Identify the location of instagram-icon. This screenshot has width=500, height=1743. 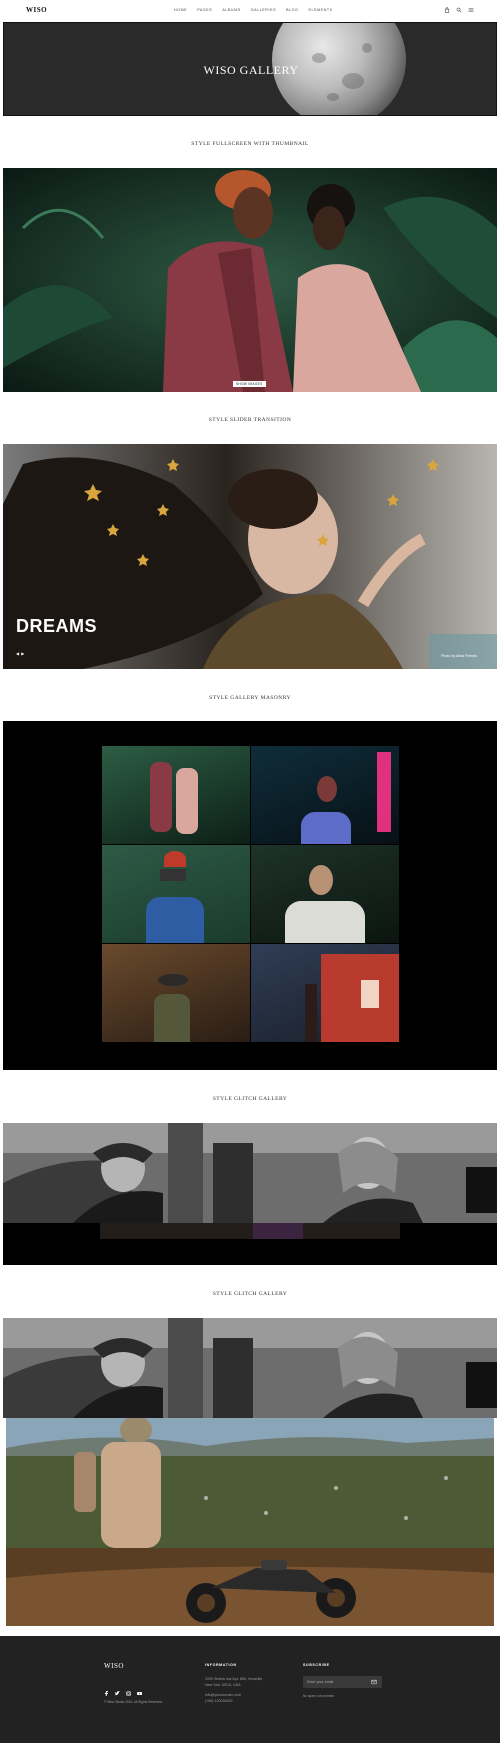
(128, 1693).